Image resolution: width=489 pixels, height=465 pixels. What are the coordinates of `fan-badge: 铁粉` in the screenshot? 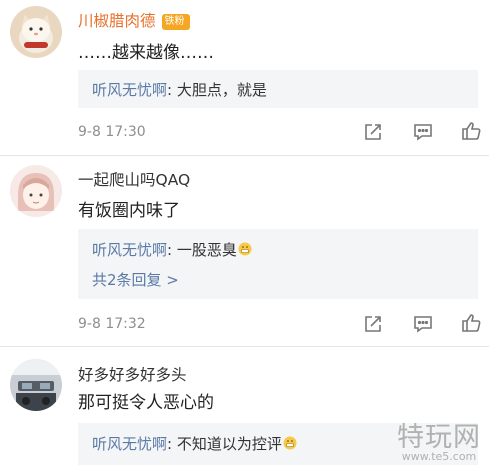 It's located at (175, 21).